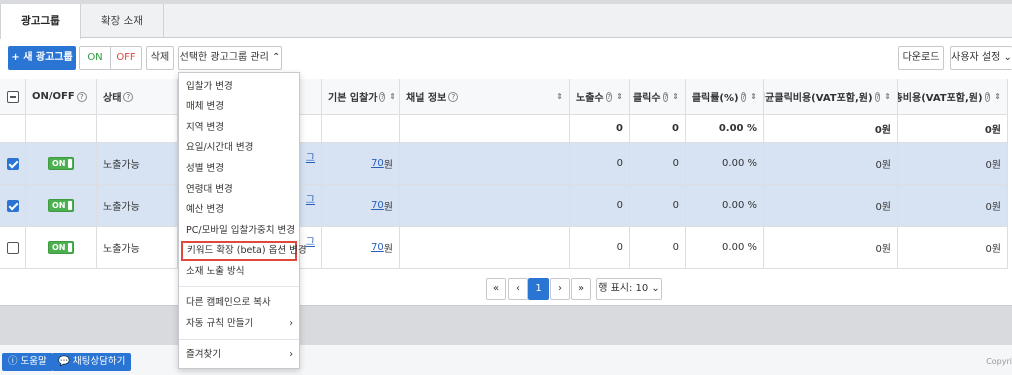 This screenshot has height=375, width=1012. I want to click on header-avg-cpc: 평균클릭비용(VAT포함,원)? ⇕, so click(831, 97).